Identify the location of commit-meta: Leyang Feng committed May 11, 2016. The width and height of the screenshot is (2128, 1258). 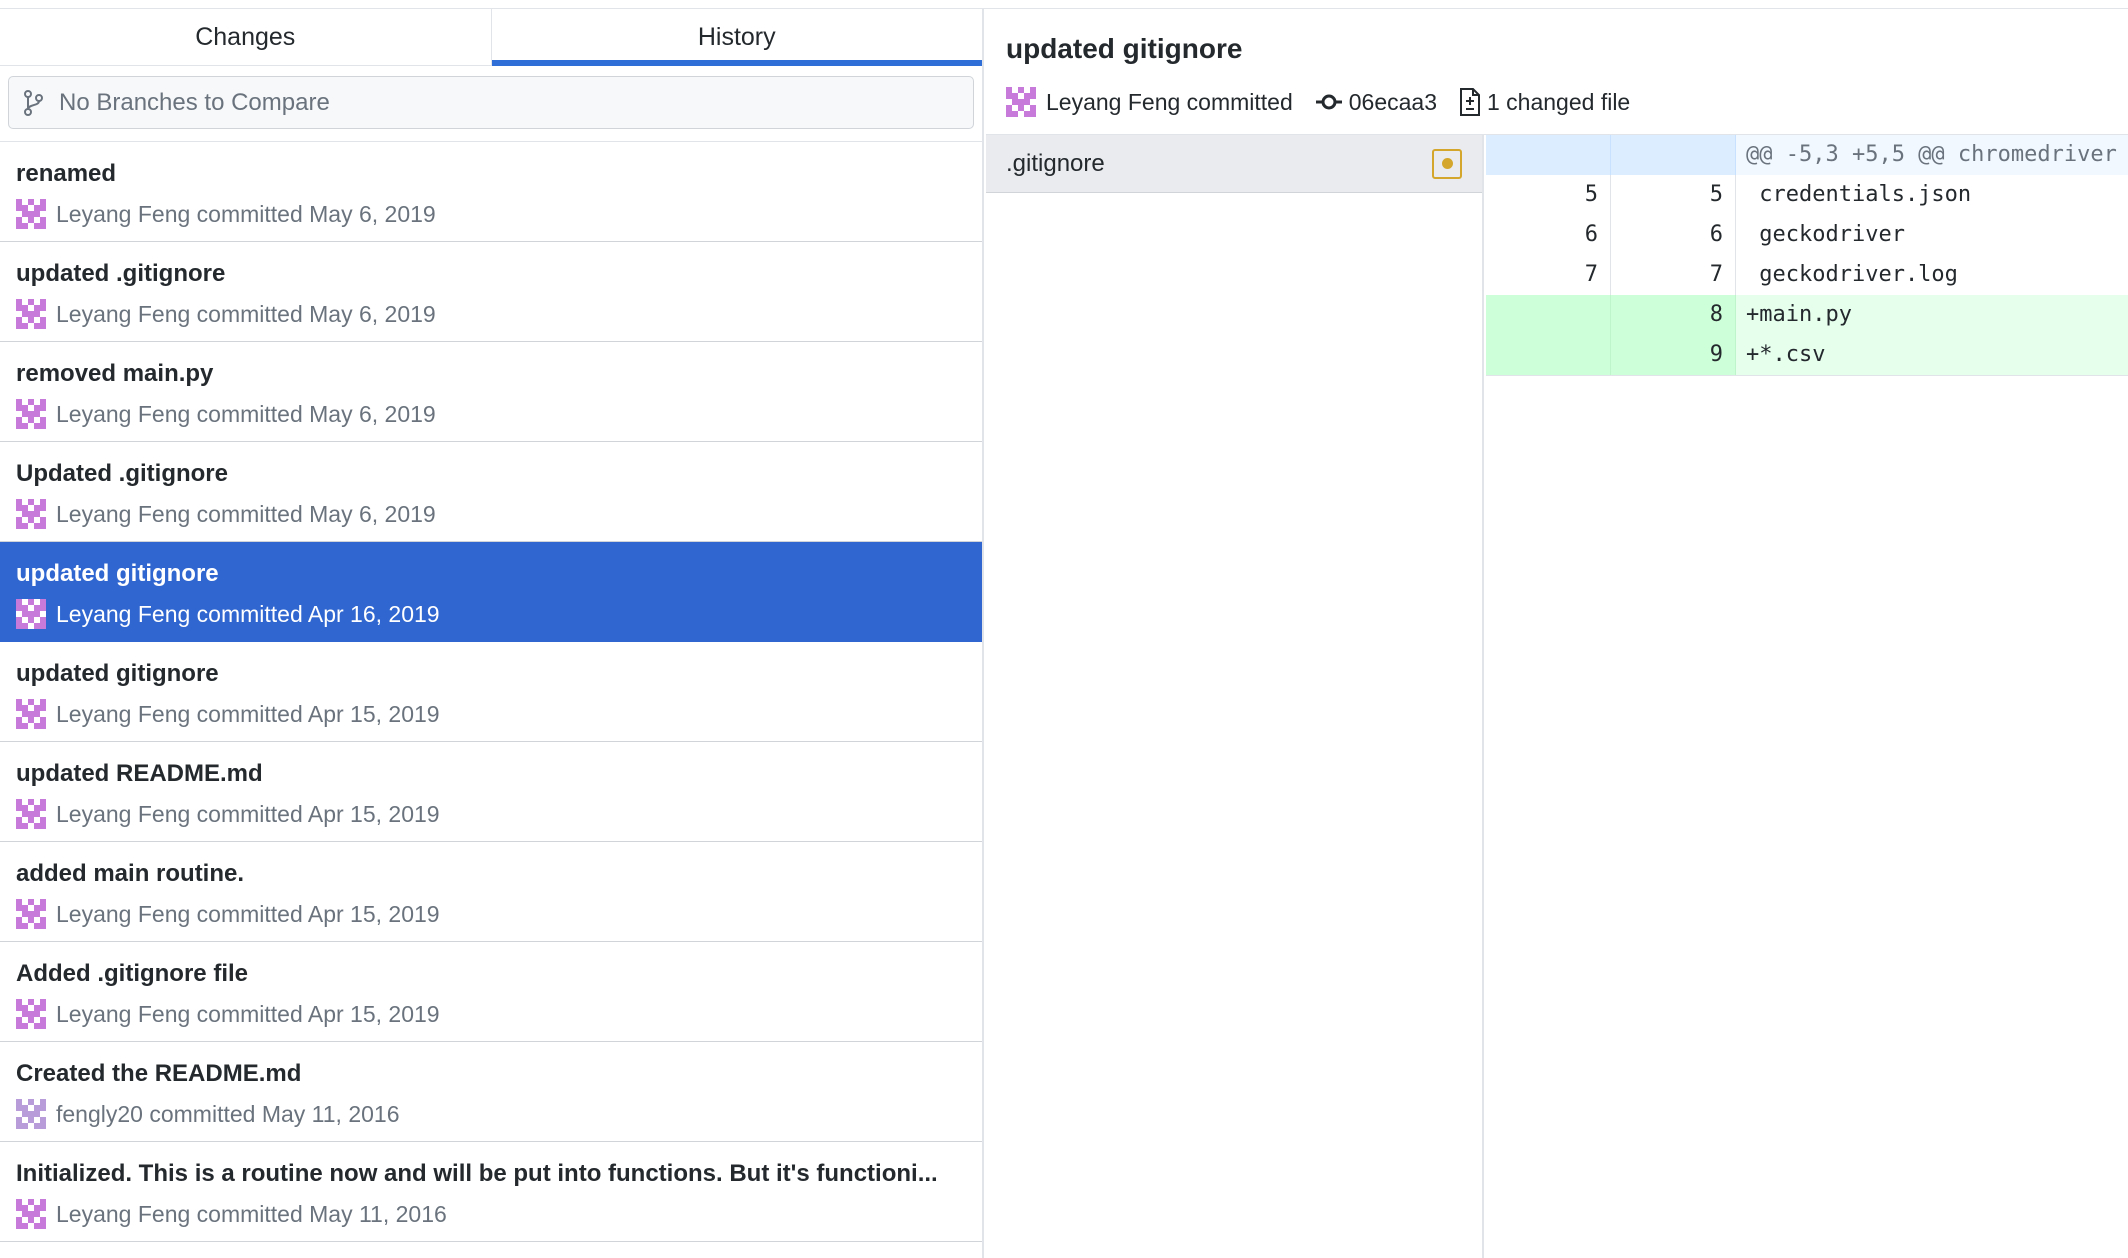
(491, 1214).